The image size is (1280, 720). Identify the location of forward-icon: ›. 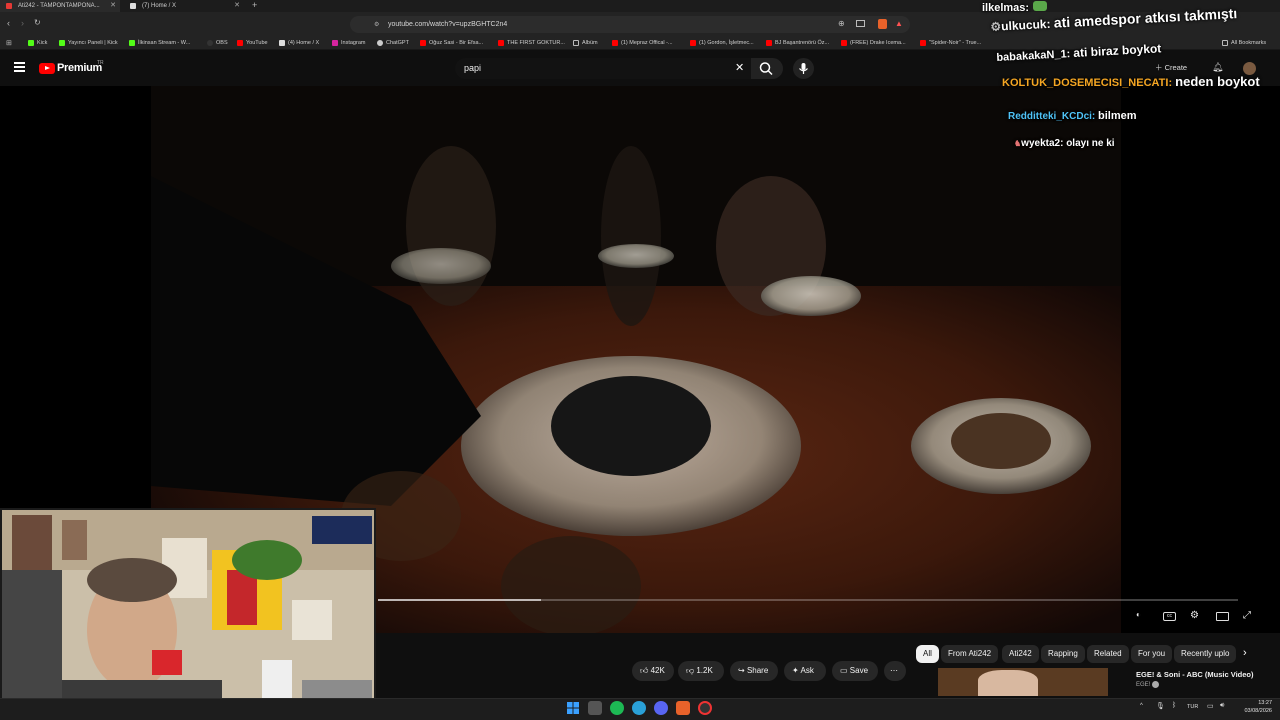
(22, 23).